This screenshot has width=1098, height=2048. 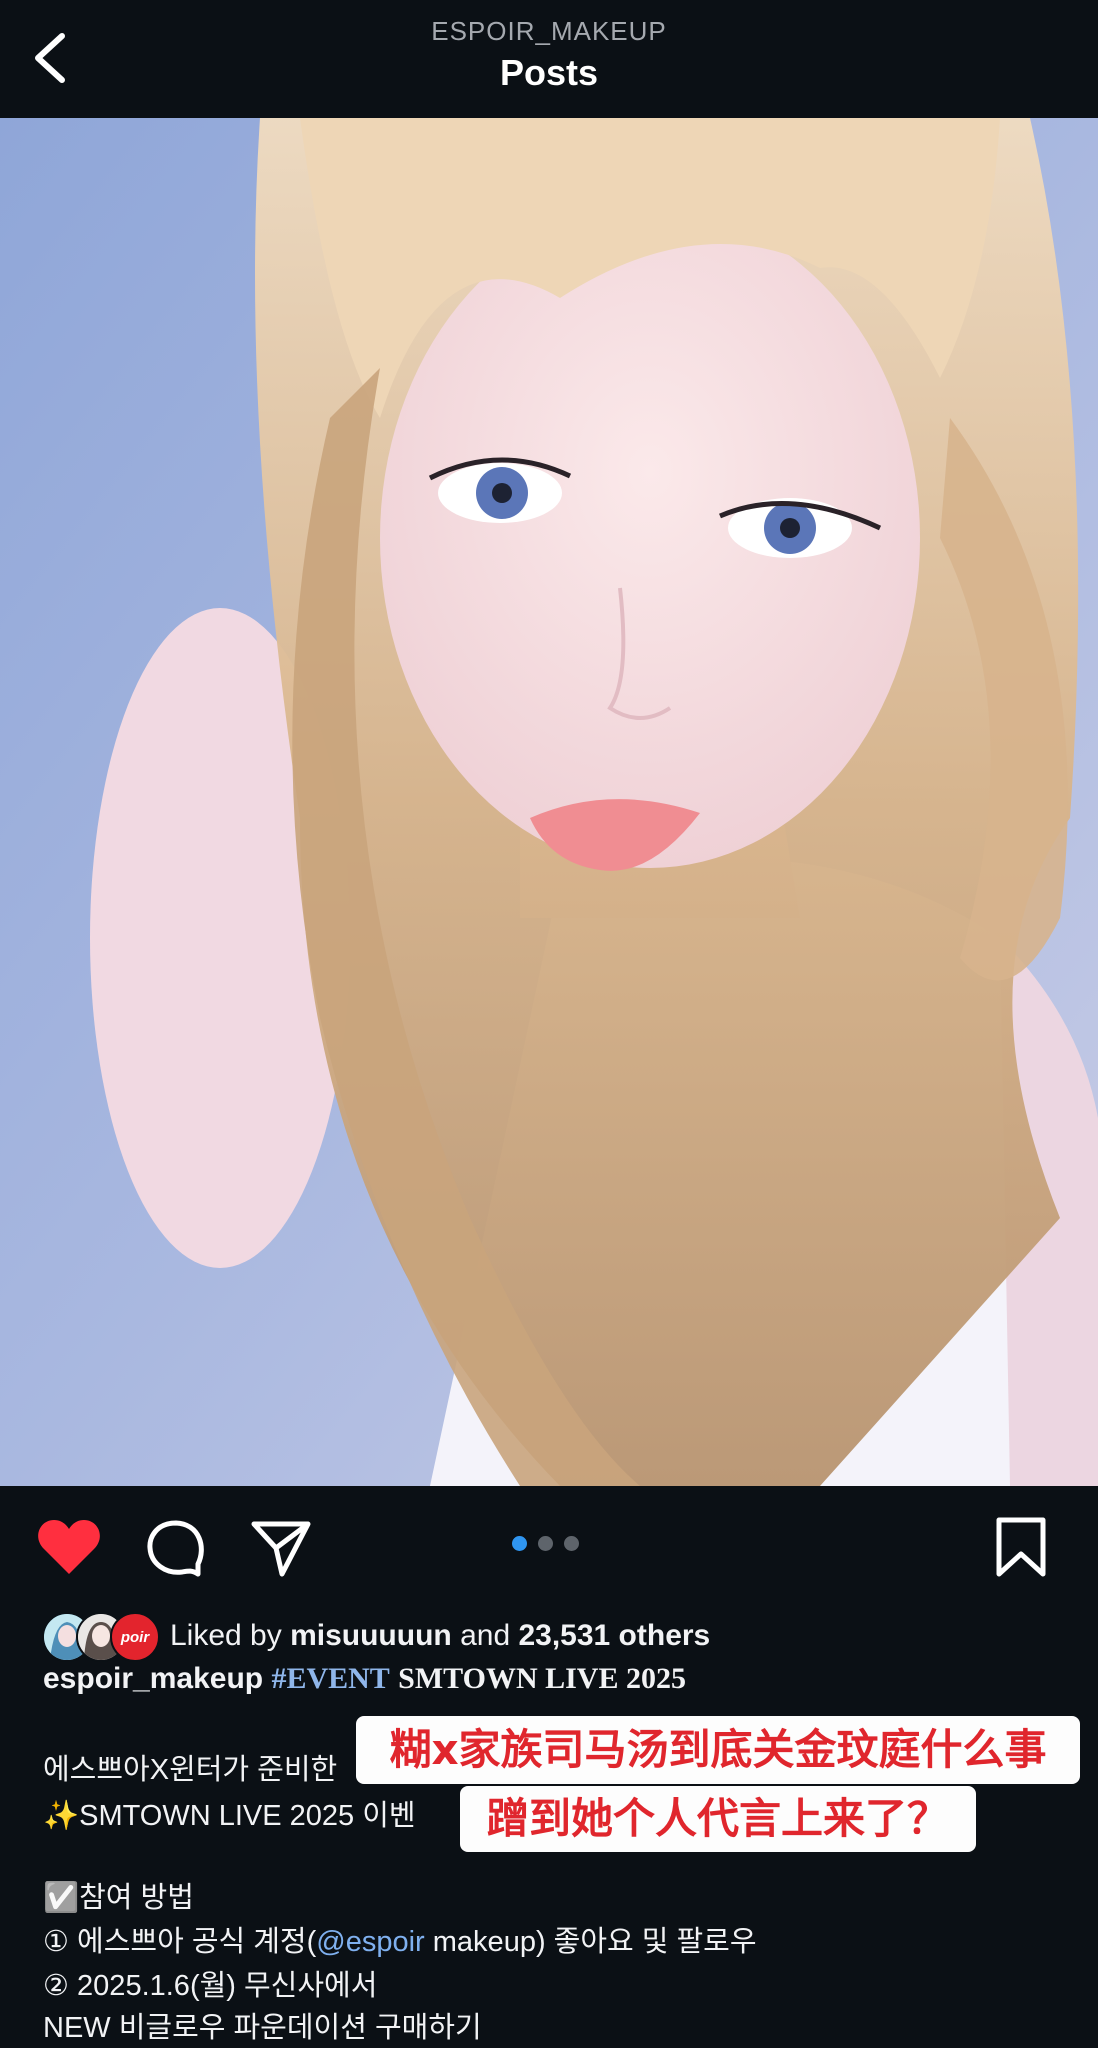 What do you see at coordinates (101, 1637) in the screenshot?
I see `liker-avatars: poir` at bounding box center [101, 1637].